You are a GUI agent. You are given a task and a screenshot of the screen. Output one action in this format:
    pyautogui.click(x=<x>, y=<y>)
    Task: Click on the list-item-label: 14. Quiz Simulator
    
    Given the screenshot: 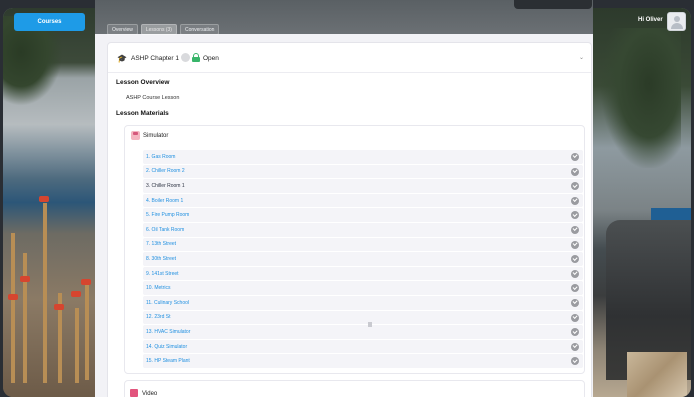 What is the action you would take?
    pyautogui.click(x=166, y=347)
    